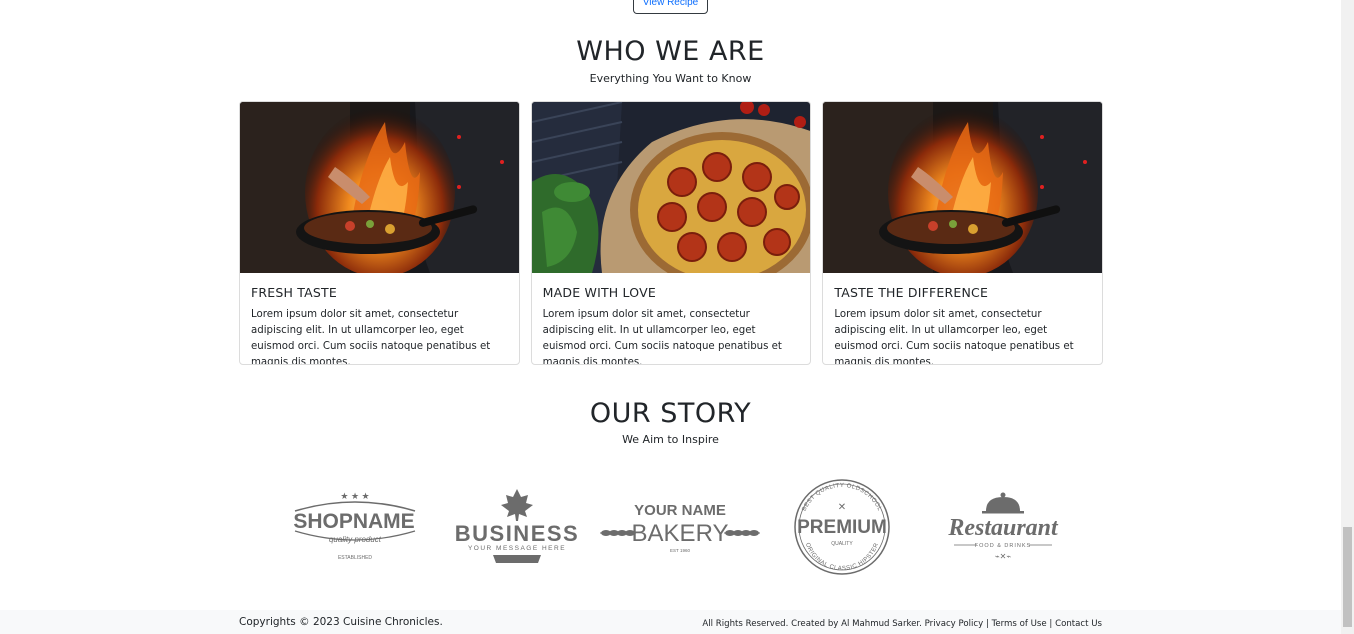 The height and width of the screenshot is (634, 1354). What do you see at coordinates (670, 78) in the screenshot?
I see `who-we-are-subtitle: Everything You Want to Know` at bounding box center [670, 78].